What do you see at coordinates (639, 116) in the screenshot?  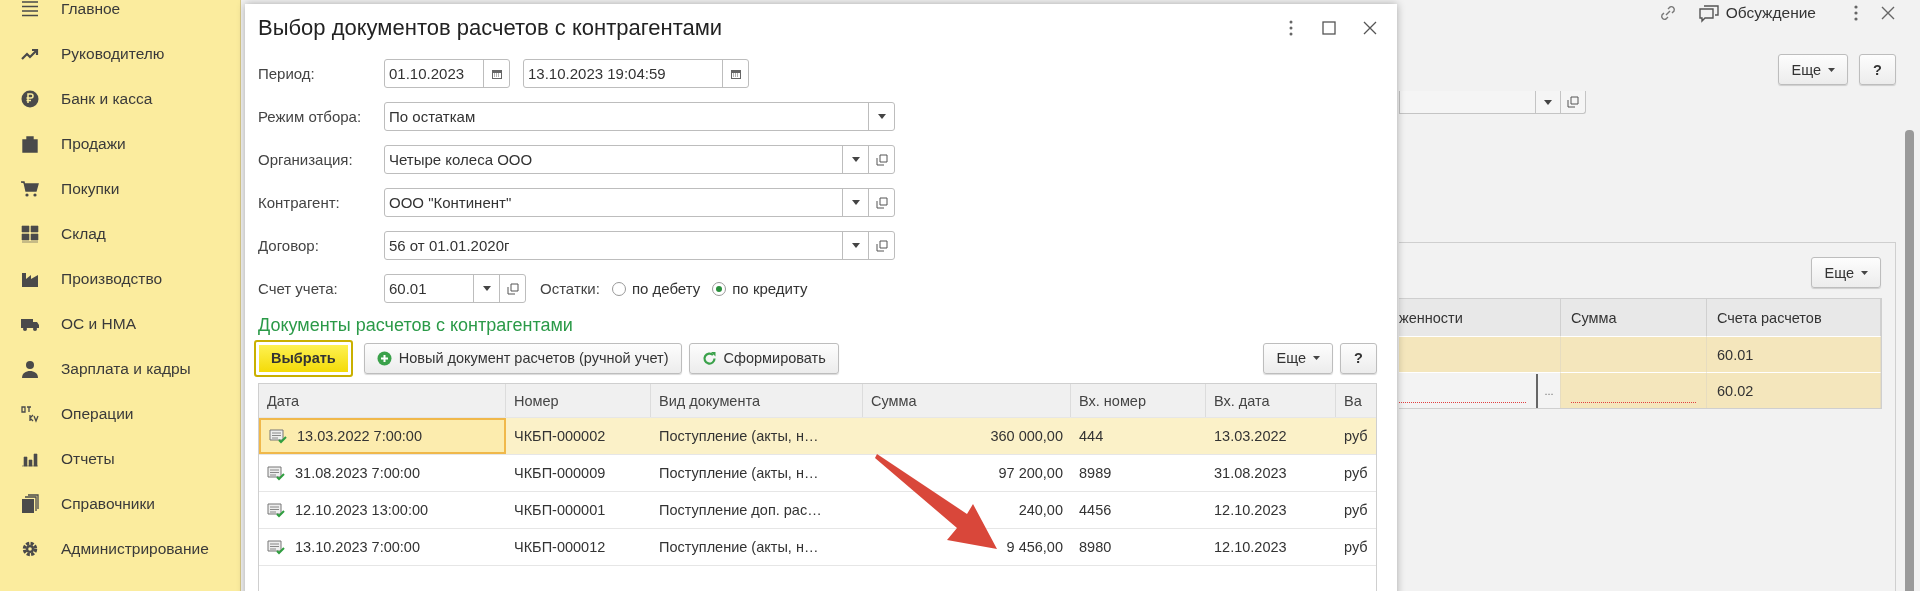 I see `select-field: По остаткам` at bounding box center [639, 116].